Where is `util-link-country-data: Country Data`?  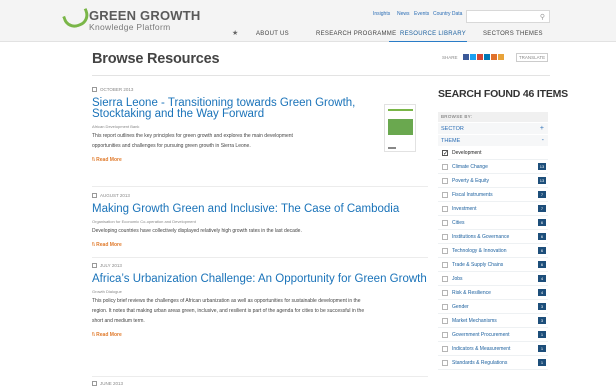
util-link-country-data: Country Data is located at coordinates (447, 14).